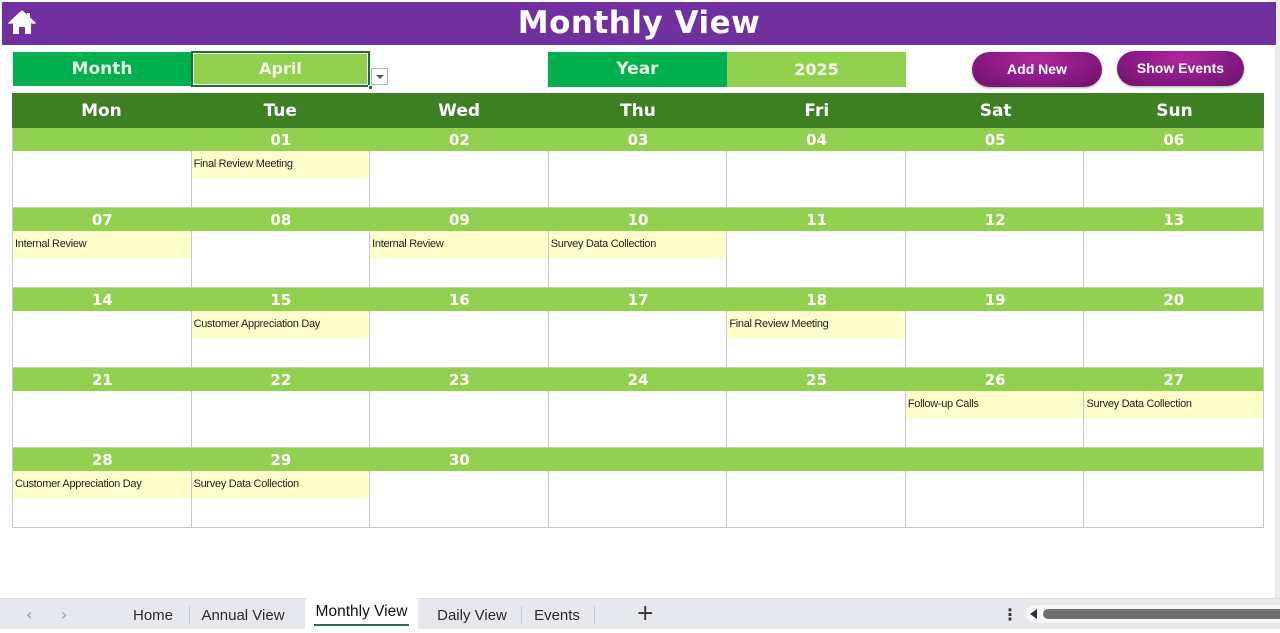 This screenshot has width=1280, height=633. What do you see at coordinates (1174, 300) in the screenshot?
I see `date-number: 20` at bounding box center [1174, 300].